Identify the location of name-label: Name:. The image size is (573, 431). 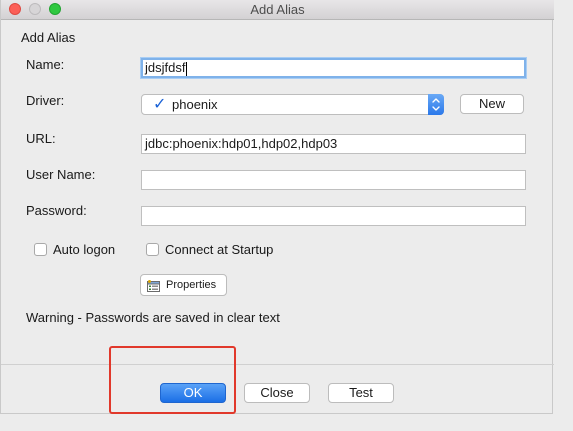
(45, 64).